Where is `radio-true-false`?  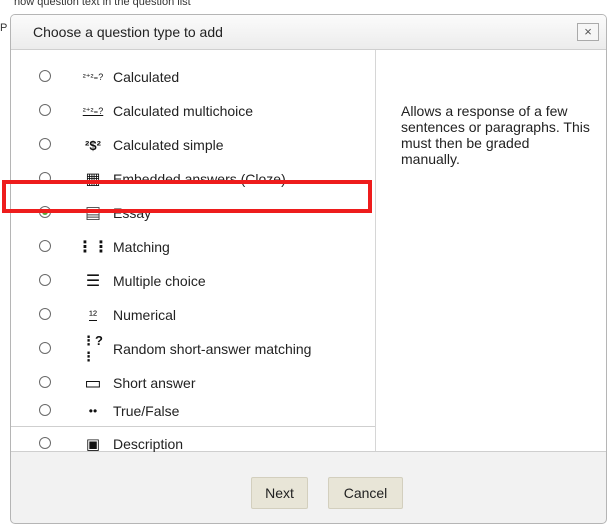
radio-true-false is located at coordinates (45, 410).